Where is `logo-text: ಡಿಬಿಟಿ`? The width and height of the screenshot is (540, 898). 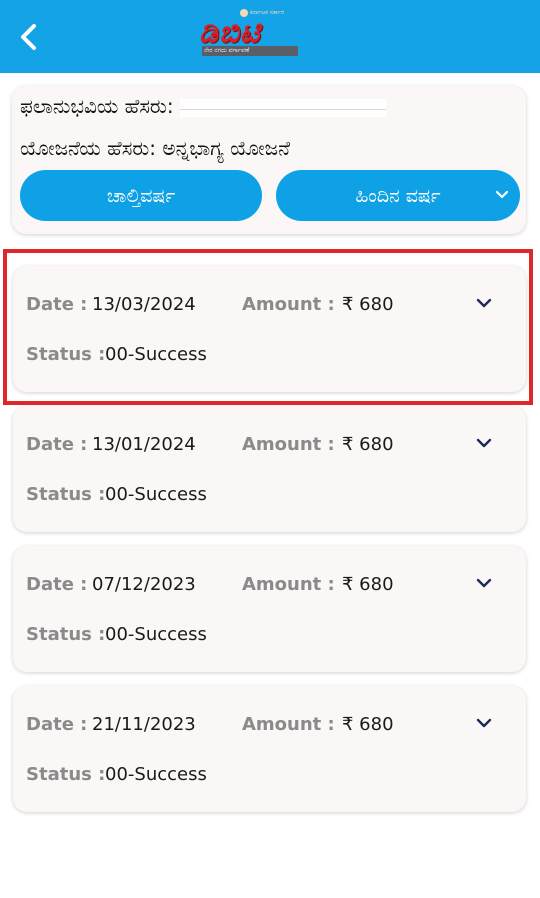
logo-text: ಡಿಬಿಟಿ is located at coordinates (230, 32).